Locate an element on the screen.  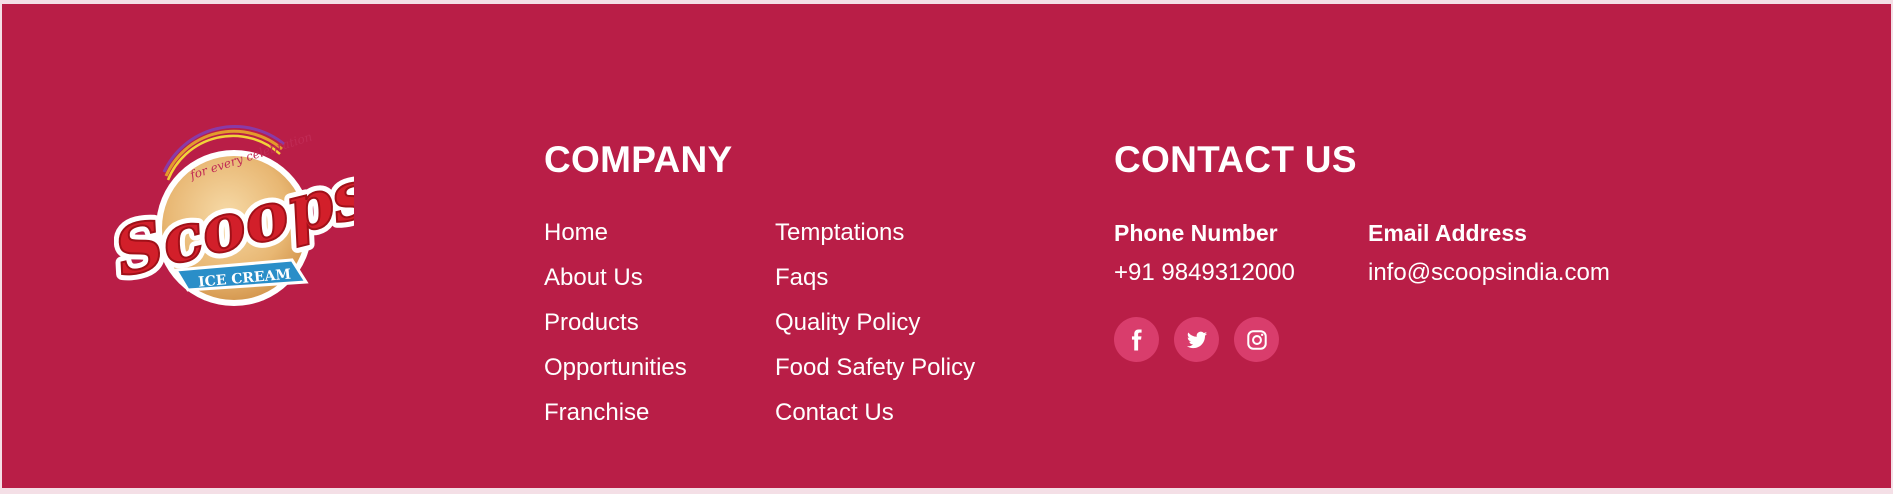
footer-link-contact-us: Contact Us is located at coordinates (875, 420).